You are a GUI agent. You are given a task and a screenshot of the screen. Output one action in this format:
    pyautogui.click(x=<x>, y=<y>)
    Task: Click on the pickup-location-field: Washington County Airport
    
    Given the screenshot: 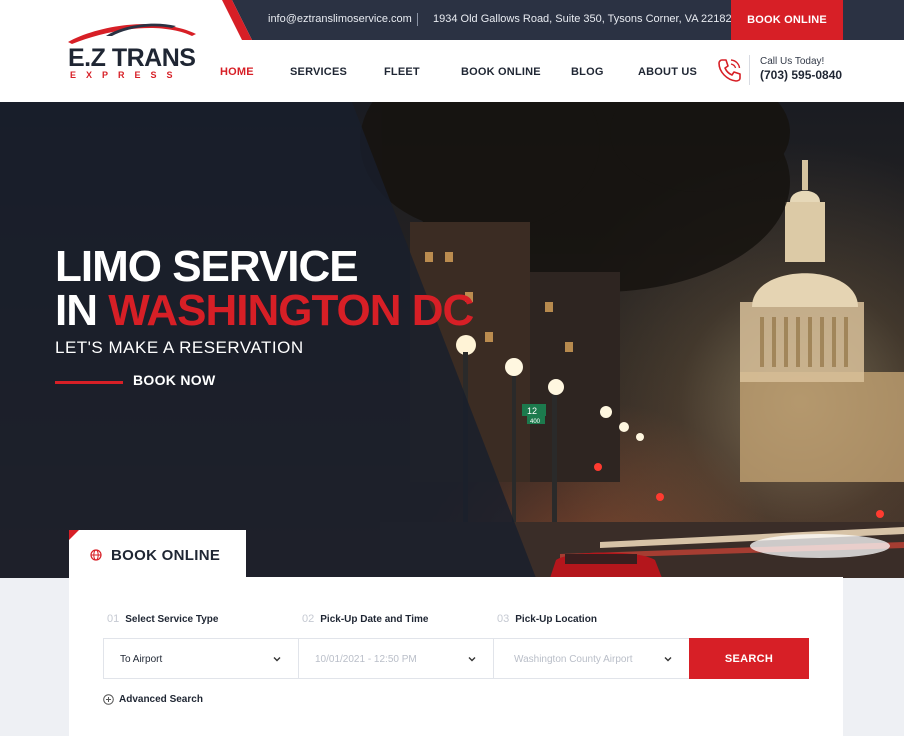 What is the action you would take?
    pyautogui.click(x=591, y=658)
    